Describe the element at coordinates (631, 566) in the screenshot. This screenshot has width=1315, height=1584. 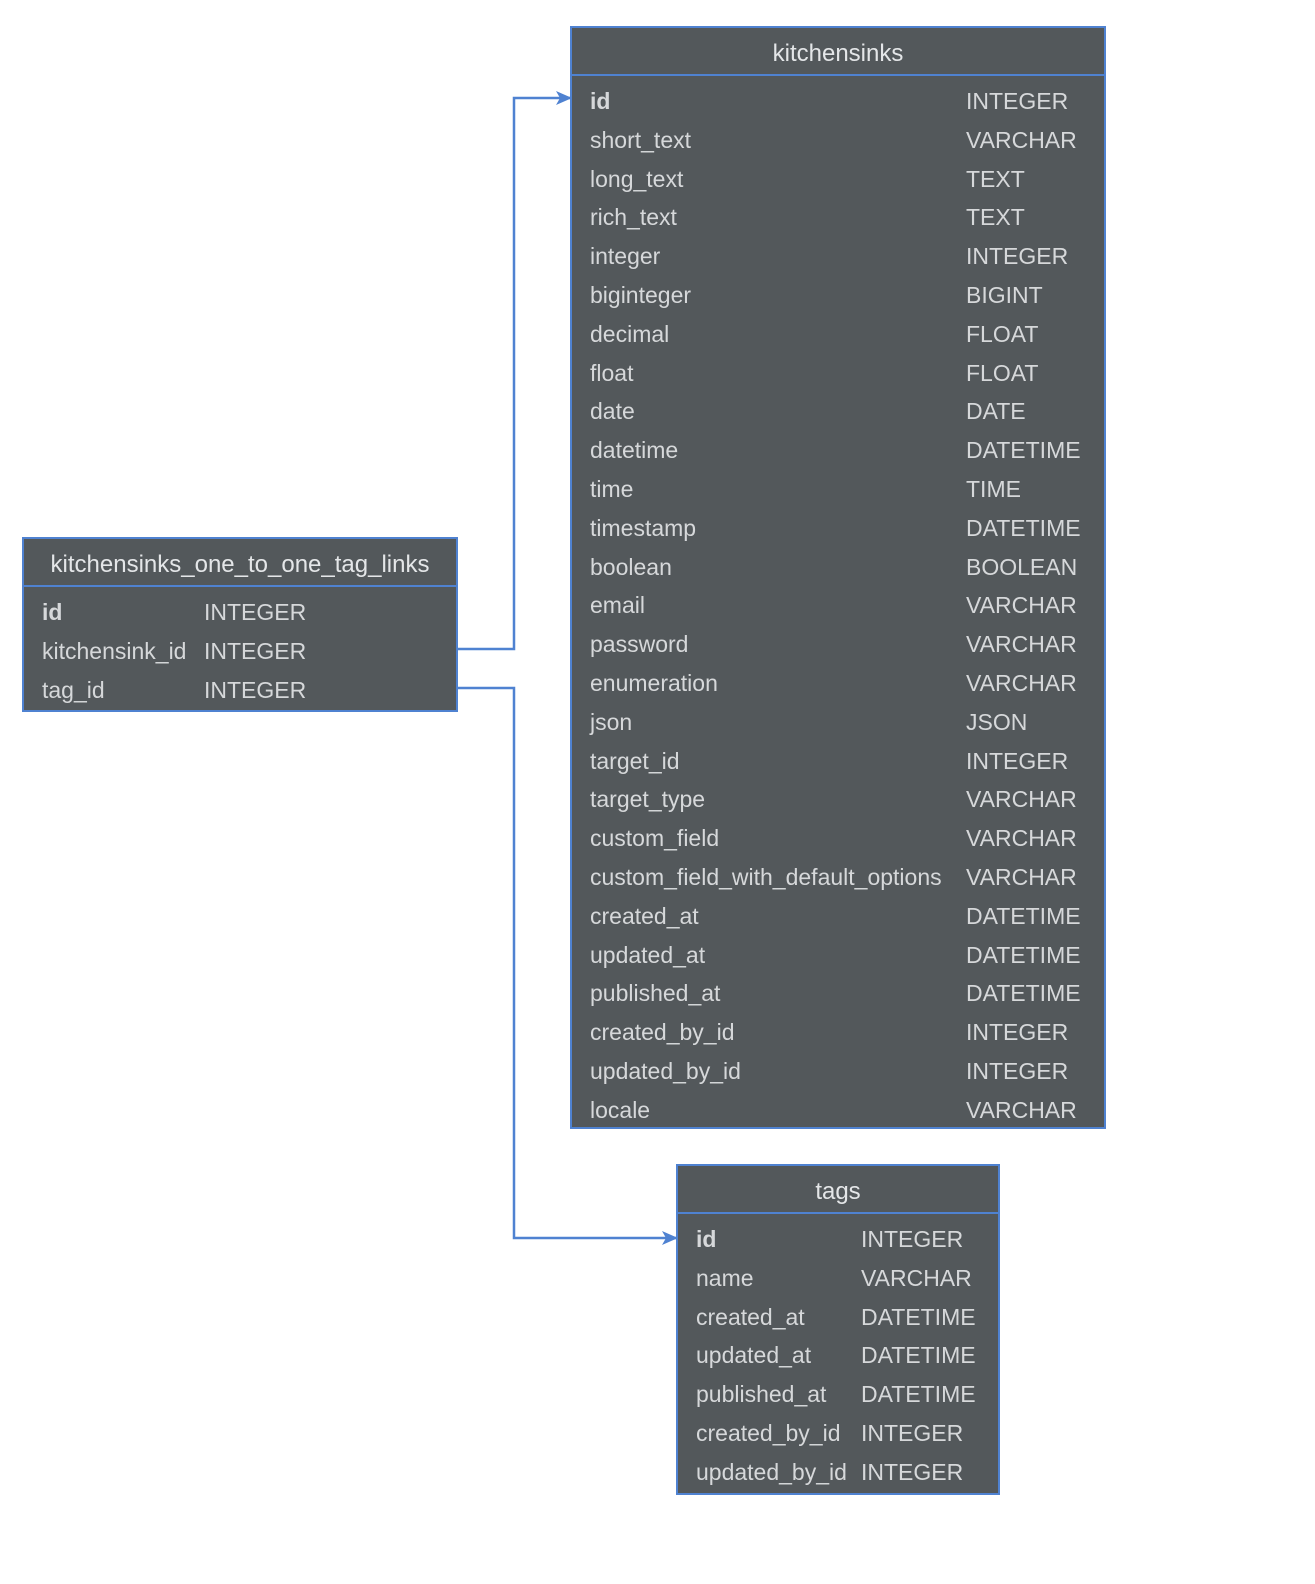
I see `column-name: boolean` at that location.